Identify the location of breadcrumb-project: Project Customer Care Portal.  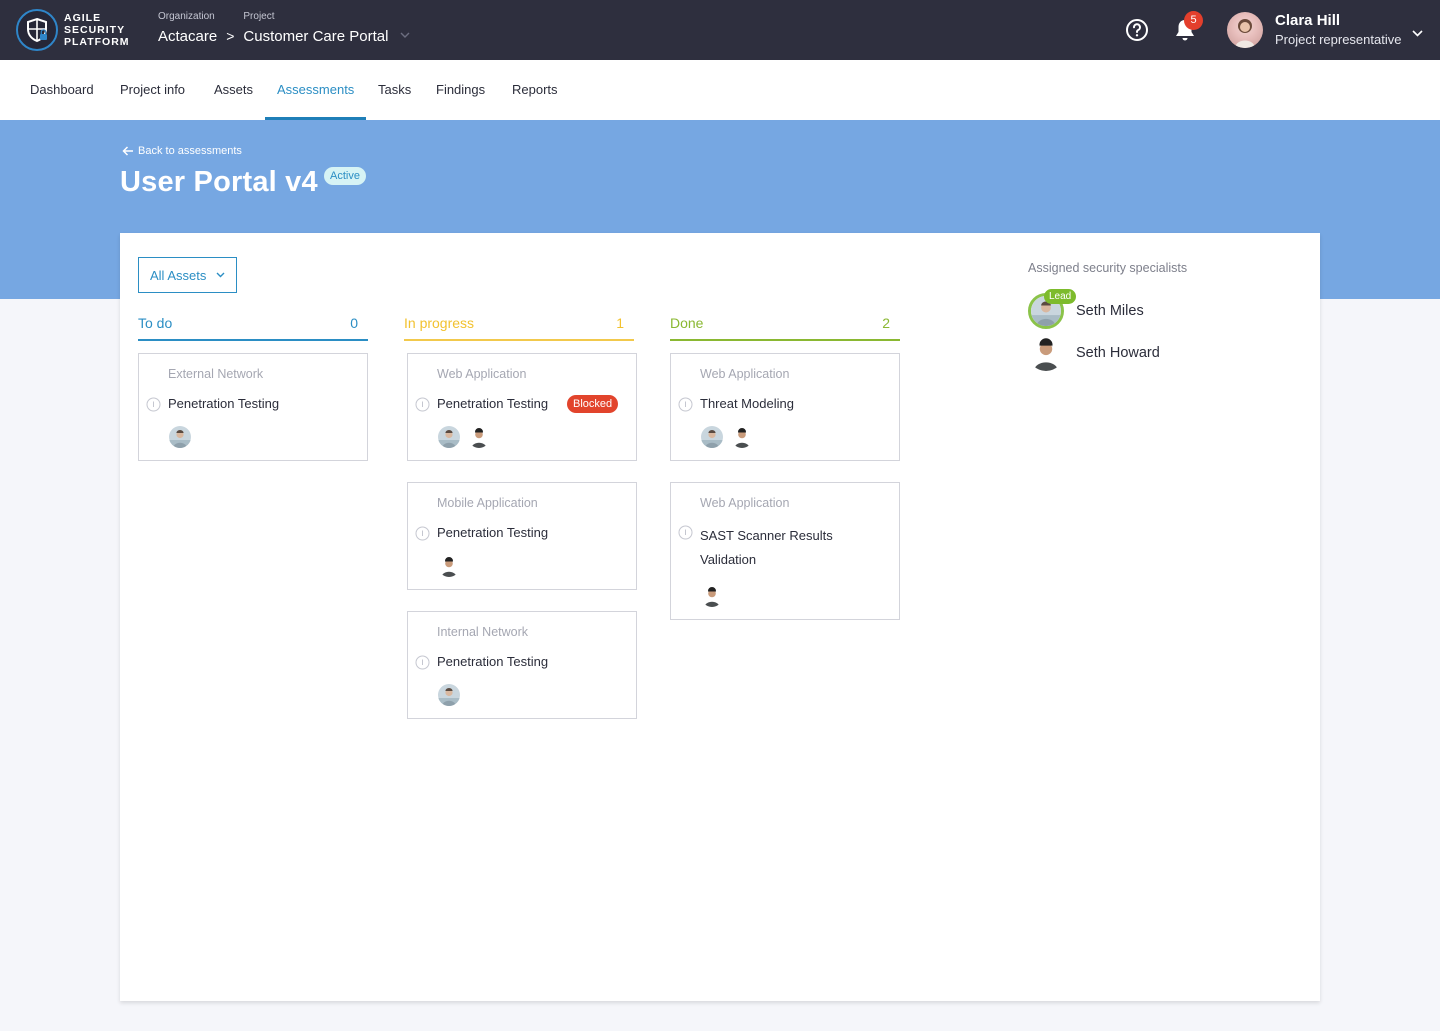
(315, 28).